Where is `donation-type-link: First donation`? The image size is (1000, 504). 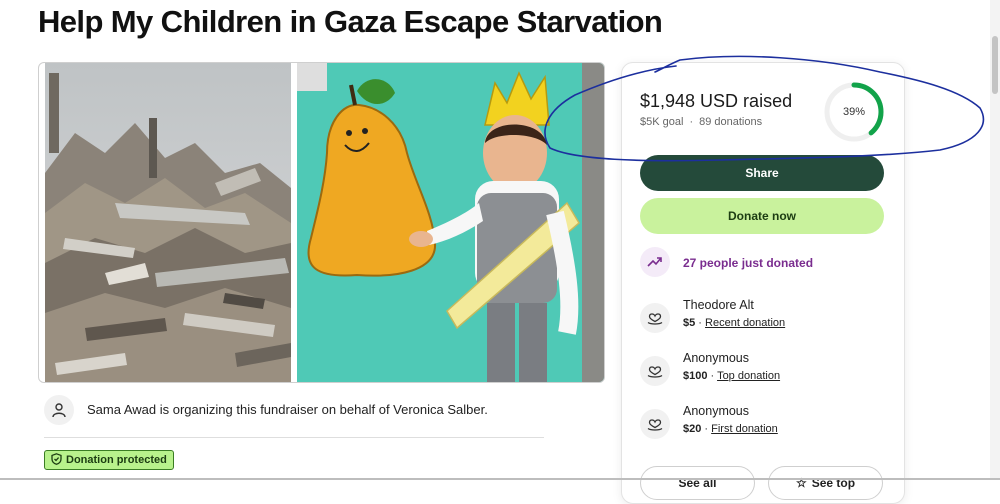
donation-type-link: First donation is located at coordinates (744, 429).